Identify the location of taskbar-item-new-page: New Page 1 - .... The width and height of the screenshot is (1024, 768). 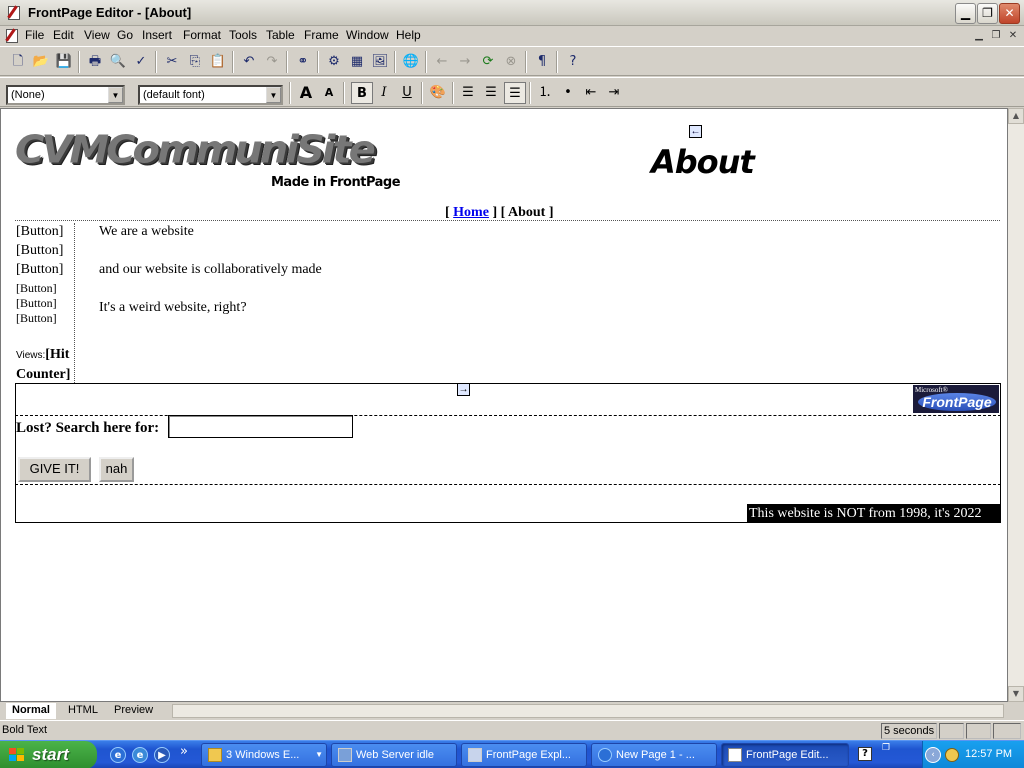
(654, 755).